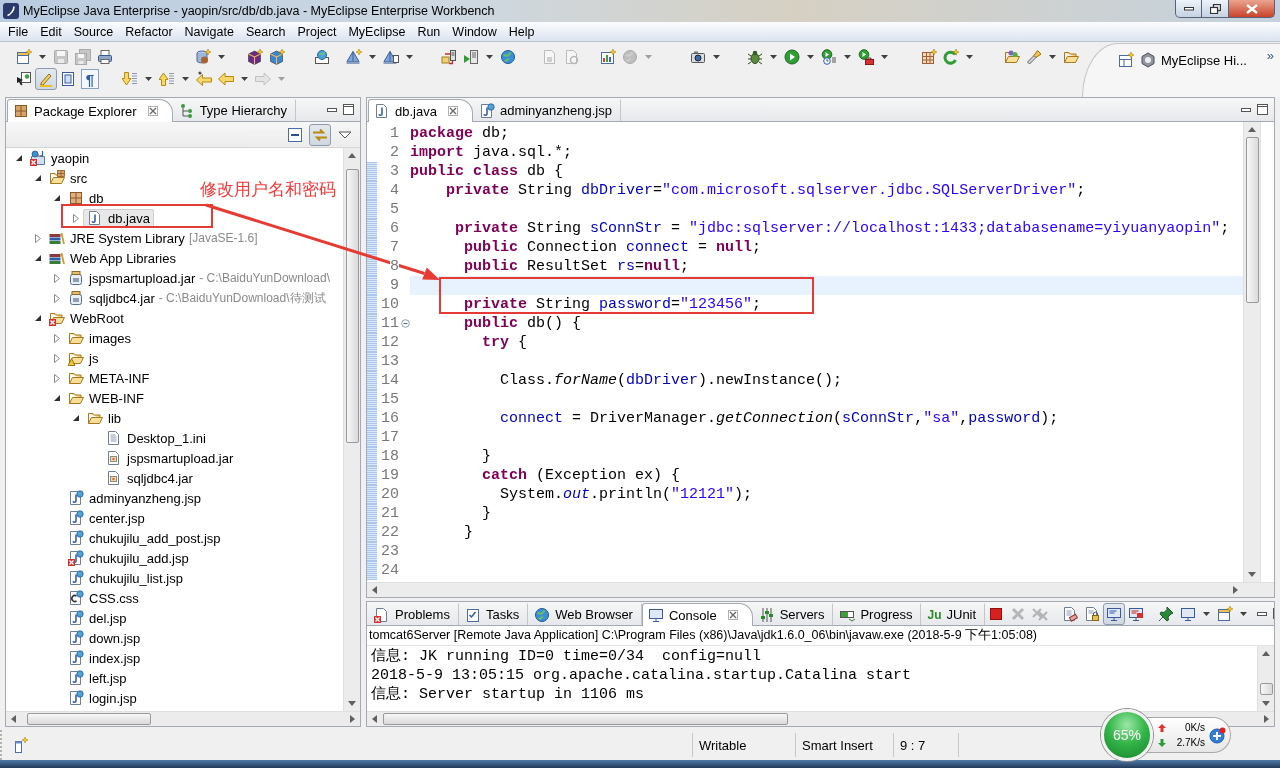  I want to click on tree-item: center.jsp, so click(106, 518).